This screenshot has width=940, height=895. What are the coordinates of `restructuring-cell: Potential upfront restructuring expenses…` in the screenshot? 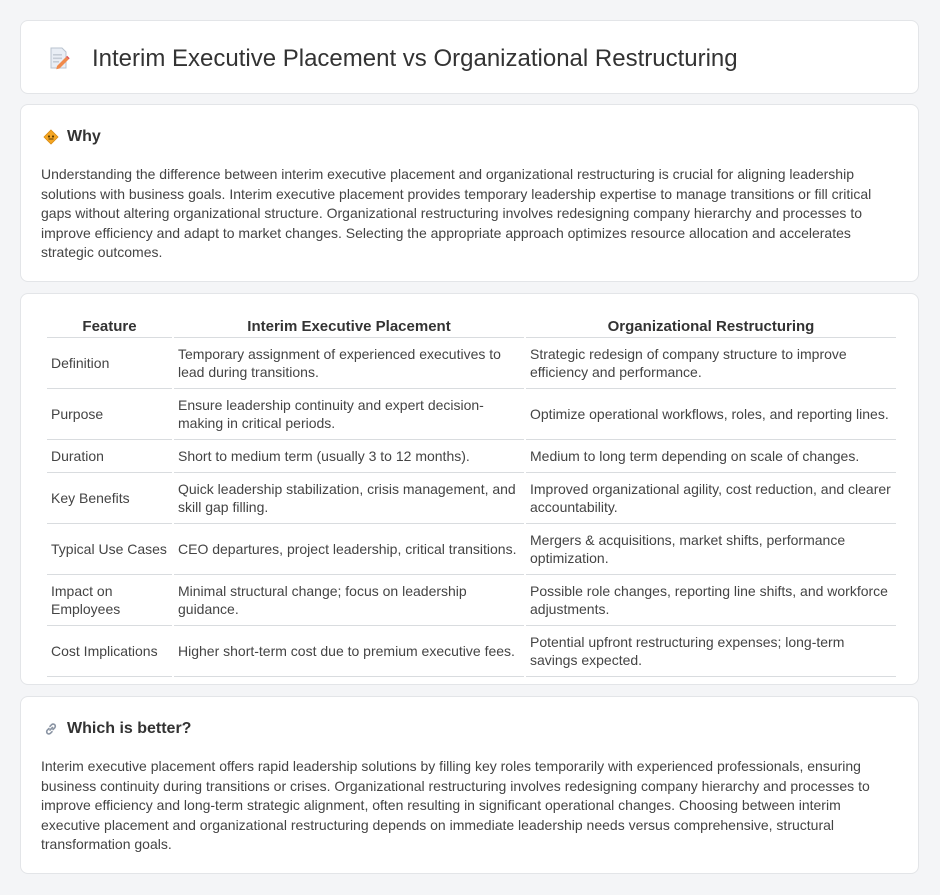 It's located at (711, 651).